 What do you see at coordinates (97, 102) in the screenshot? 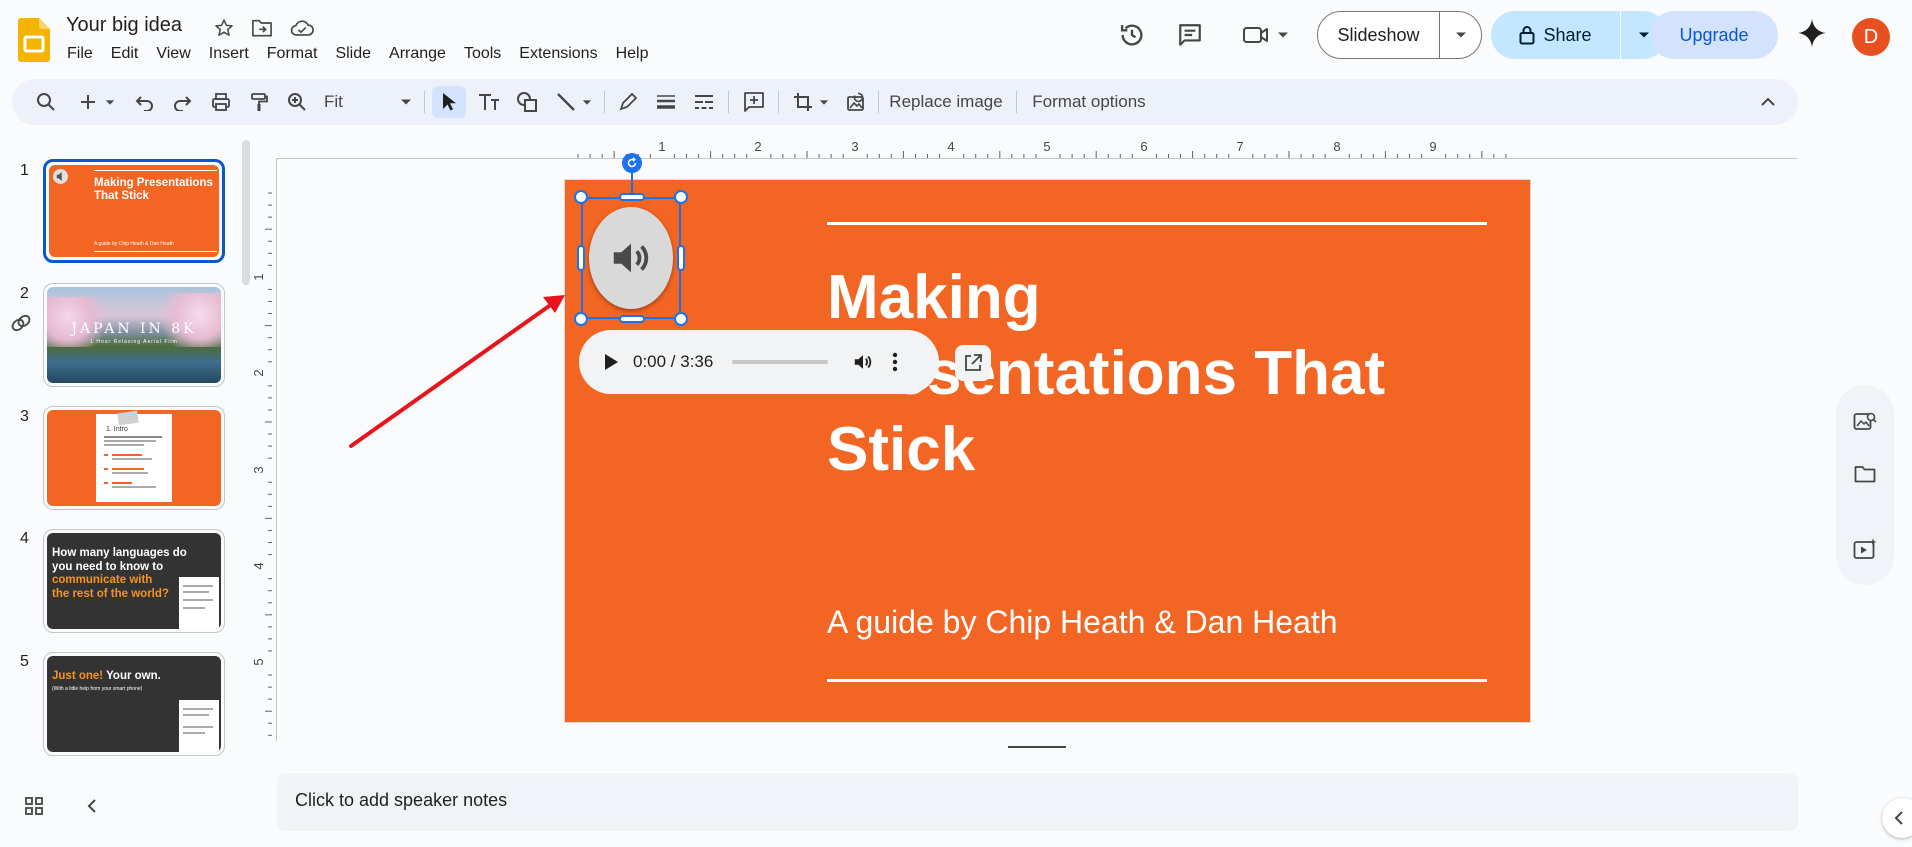
I see `new-slide-button` at bounding box center [97, 102].